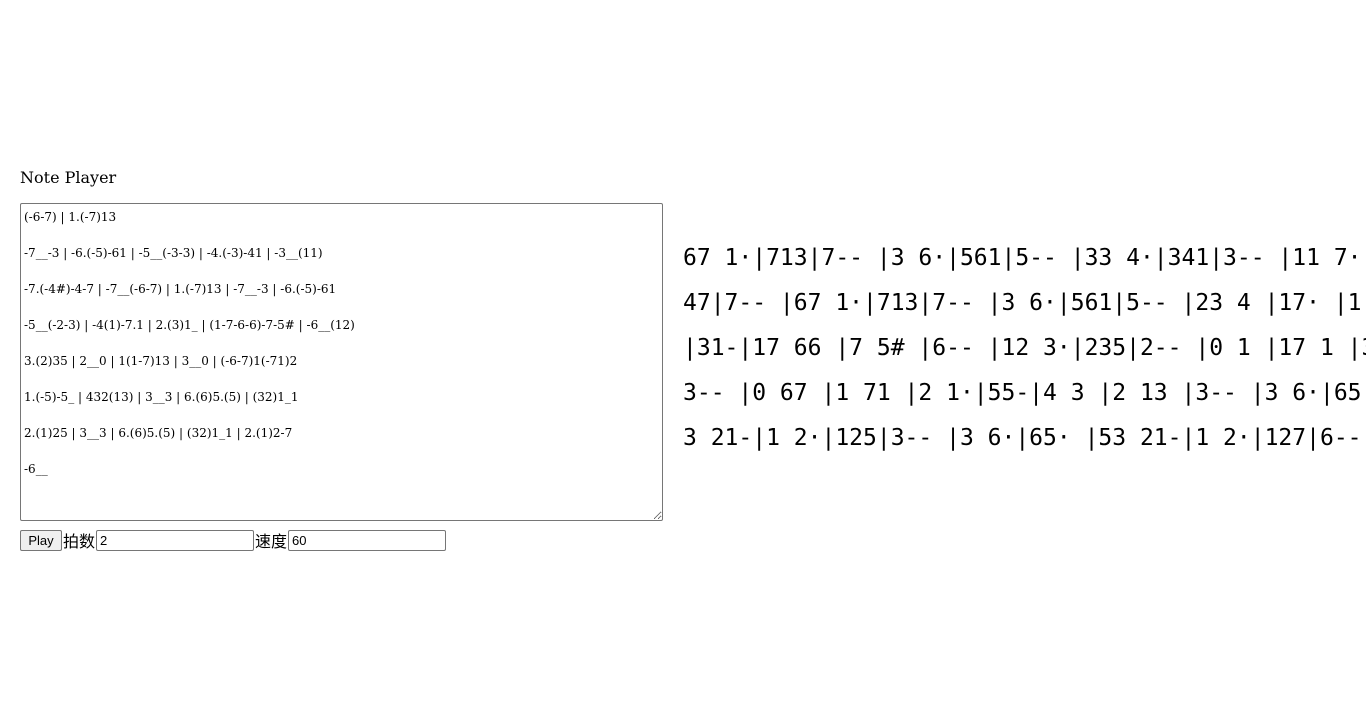 Image resolution: width=1366 pixels, height=703 pixels. Describe the element at coordinates (68, 177) in the screenshot. I see `page-title: Note Player` at that location.